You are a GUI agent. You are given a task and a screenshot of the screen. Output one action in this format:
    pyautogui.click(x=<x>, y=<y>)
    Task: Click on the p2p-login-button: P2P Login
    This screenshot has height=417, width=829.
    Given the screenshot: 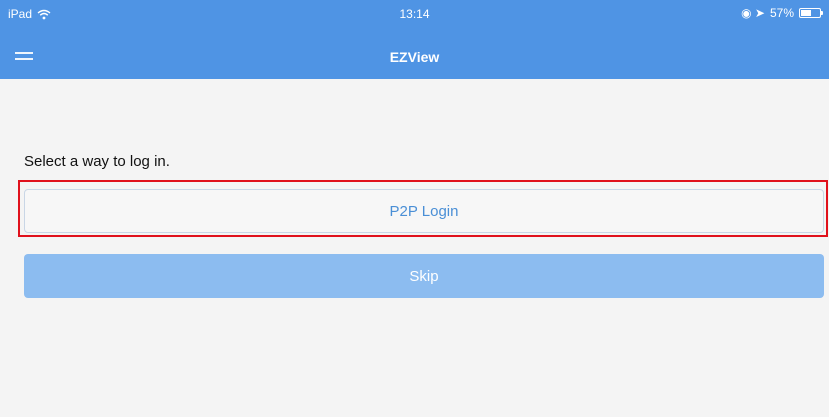 What is the action you would take?
    pyautogui.click(x=424, y=211)
    